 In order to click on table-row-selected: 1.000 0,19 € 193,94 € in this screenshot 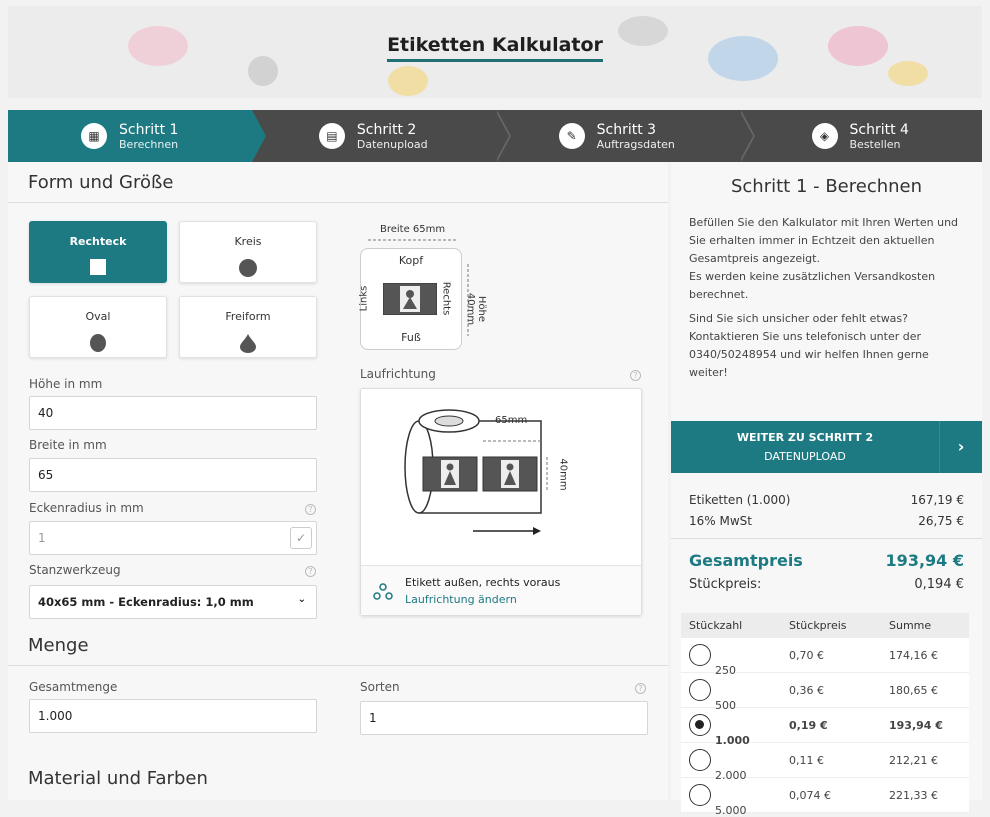, I will do `click(825, 727)`.